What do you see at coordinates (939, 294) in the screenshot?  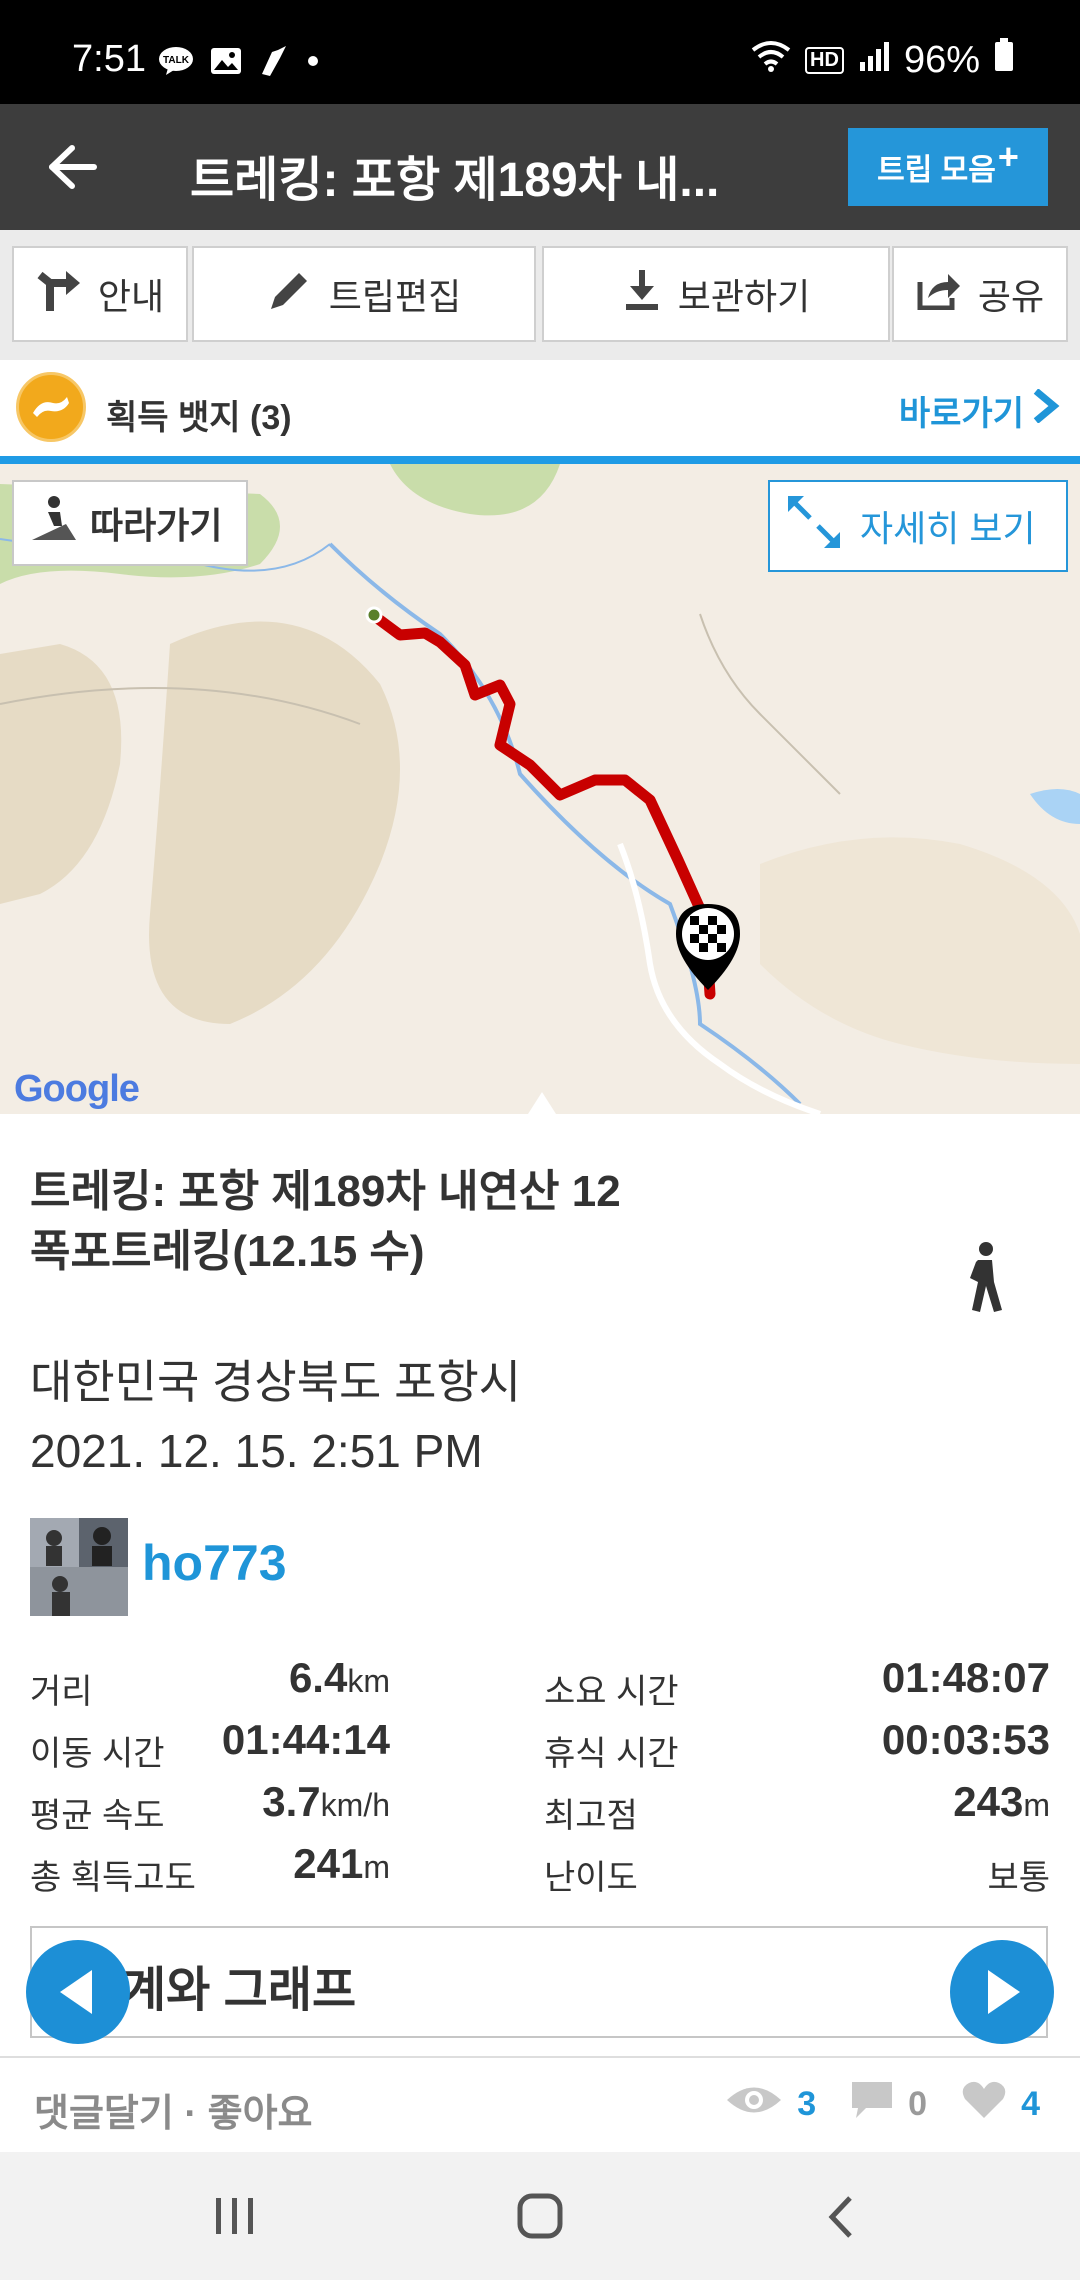 I see `share-icon` at bounding box center [939, 294].